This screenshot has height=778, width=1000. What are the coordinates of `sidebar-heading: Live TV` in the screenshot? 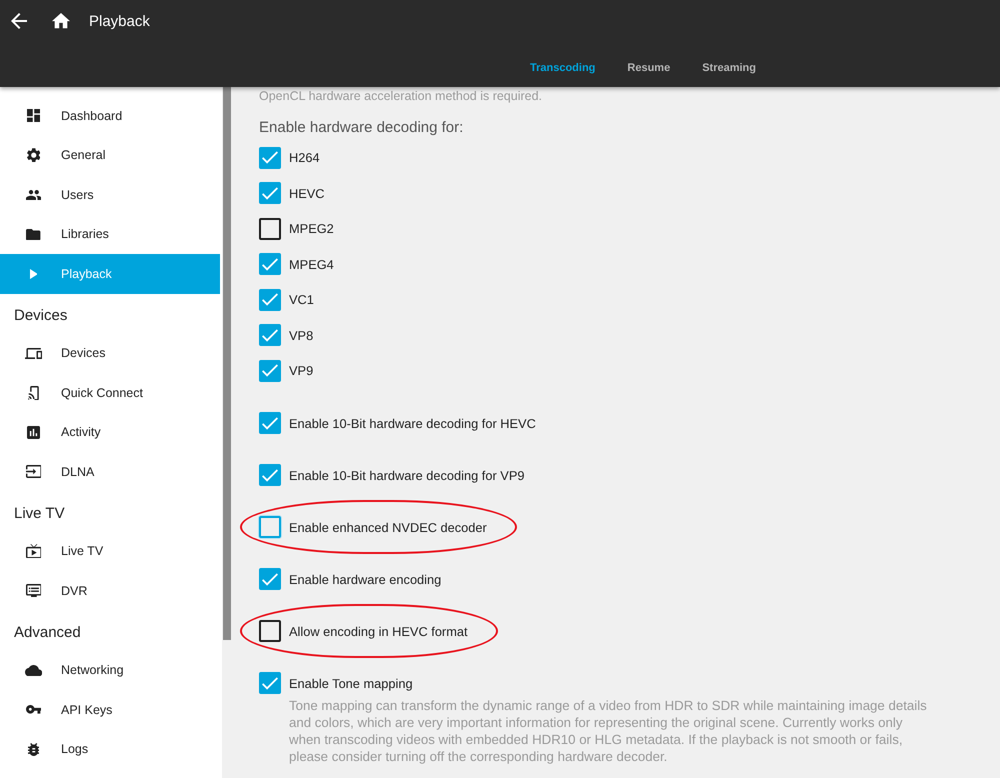 It's located at (39, 514).